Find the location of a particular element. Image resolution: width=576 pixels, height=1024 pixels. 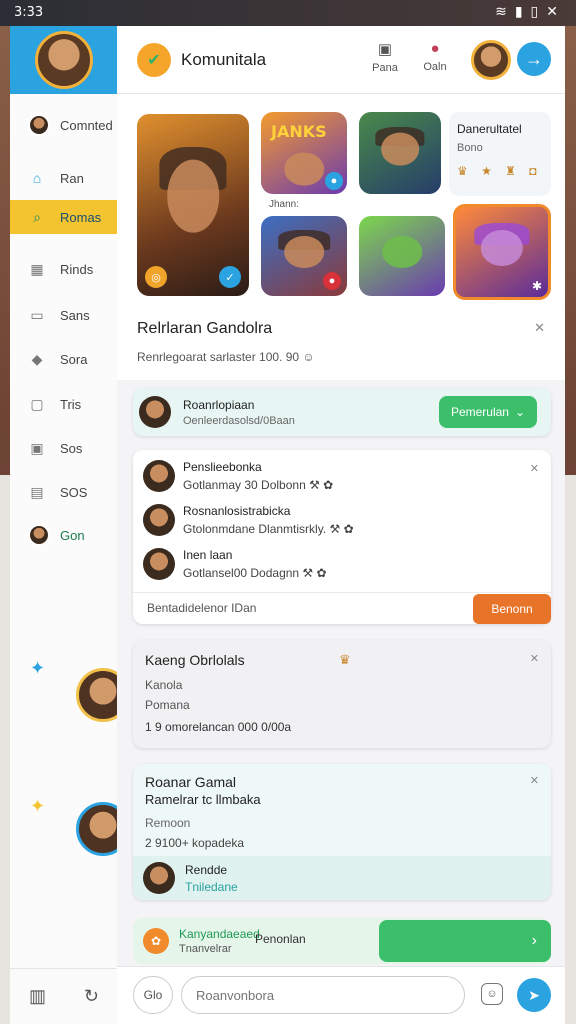

sidebar-item-ran: ⌂ Ran is located at coordinates (64, 178).